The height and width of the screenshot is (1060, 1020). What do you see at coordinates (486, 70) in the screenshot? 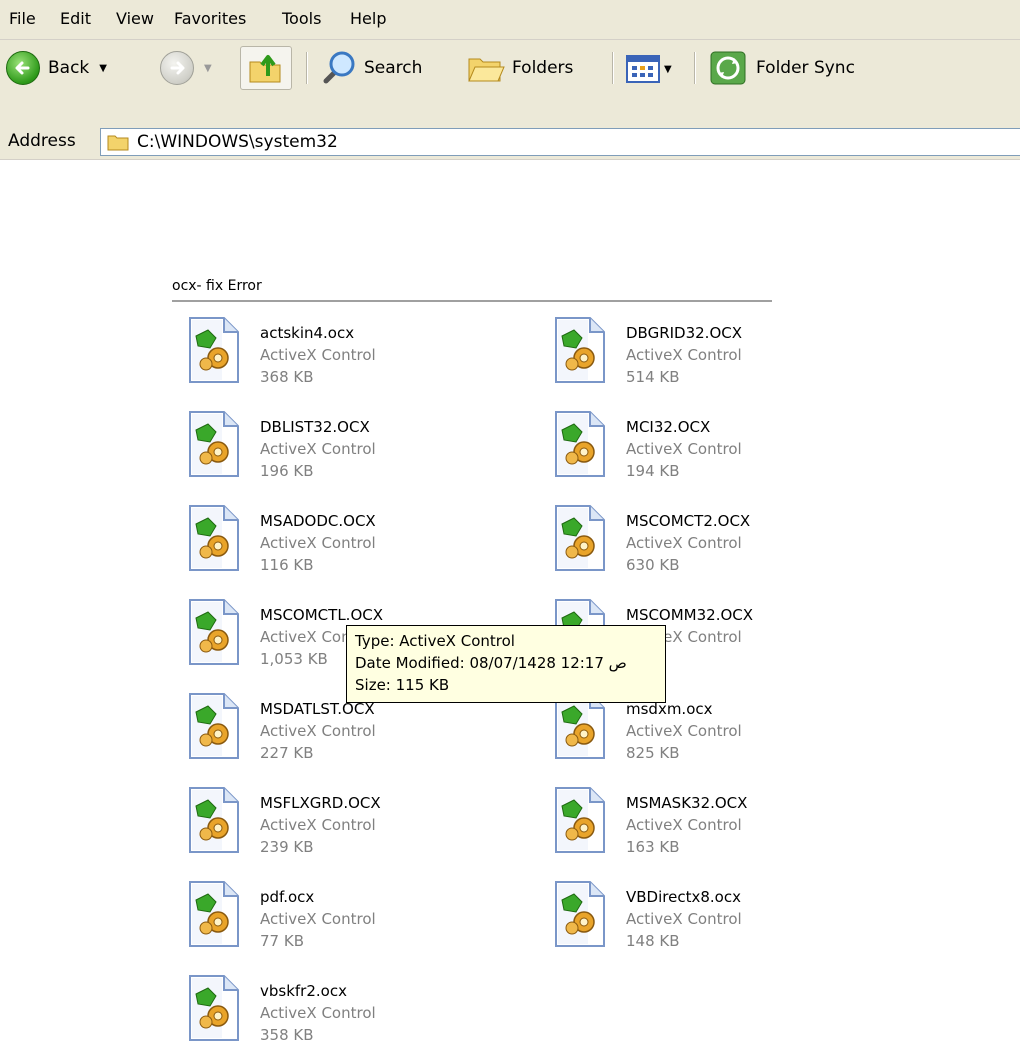
I see `folders-icon` at bounding box center [486, 70].